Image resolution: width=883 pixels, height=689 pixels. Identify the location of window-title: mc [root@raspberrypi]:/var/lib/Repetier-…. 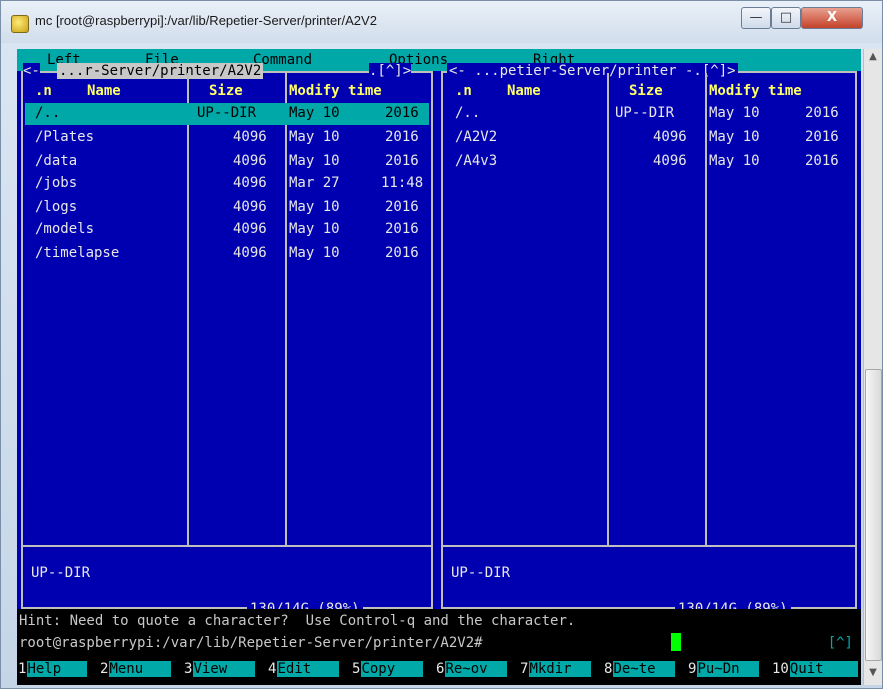
(206, 20).